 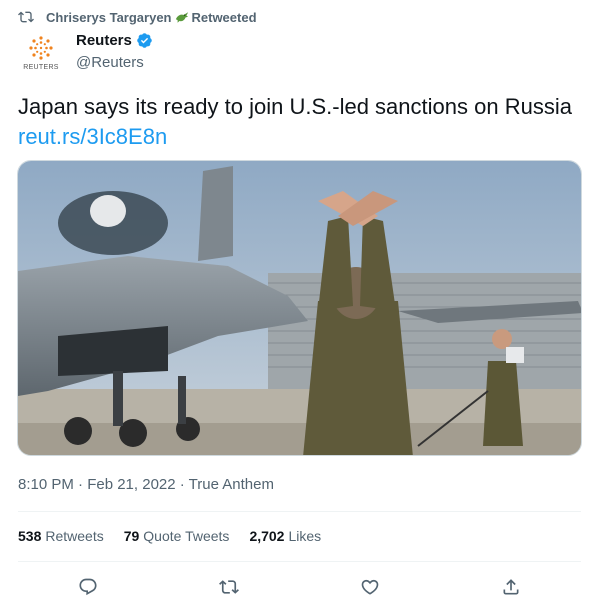 What do you see at coordinates (92, 136) in the screenshot?
I see `tweet-link: reut.rs/3Ic8E8n` at bounding box center [92, 136].